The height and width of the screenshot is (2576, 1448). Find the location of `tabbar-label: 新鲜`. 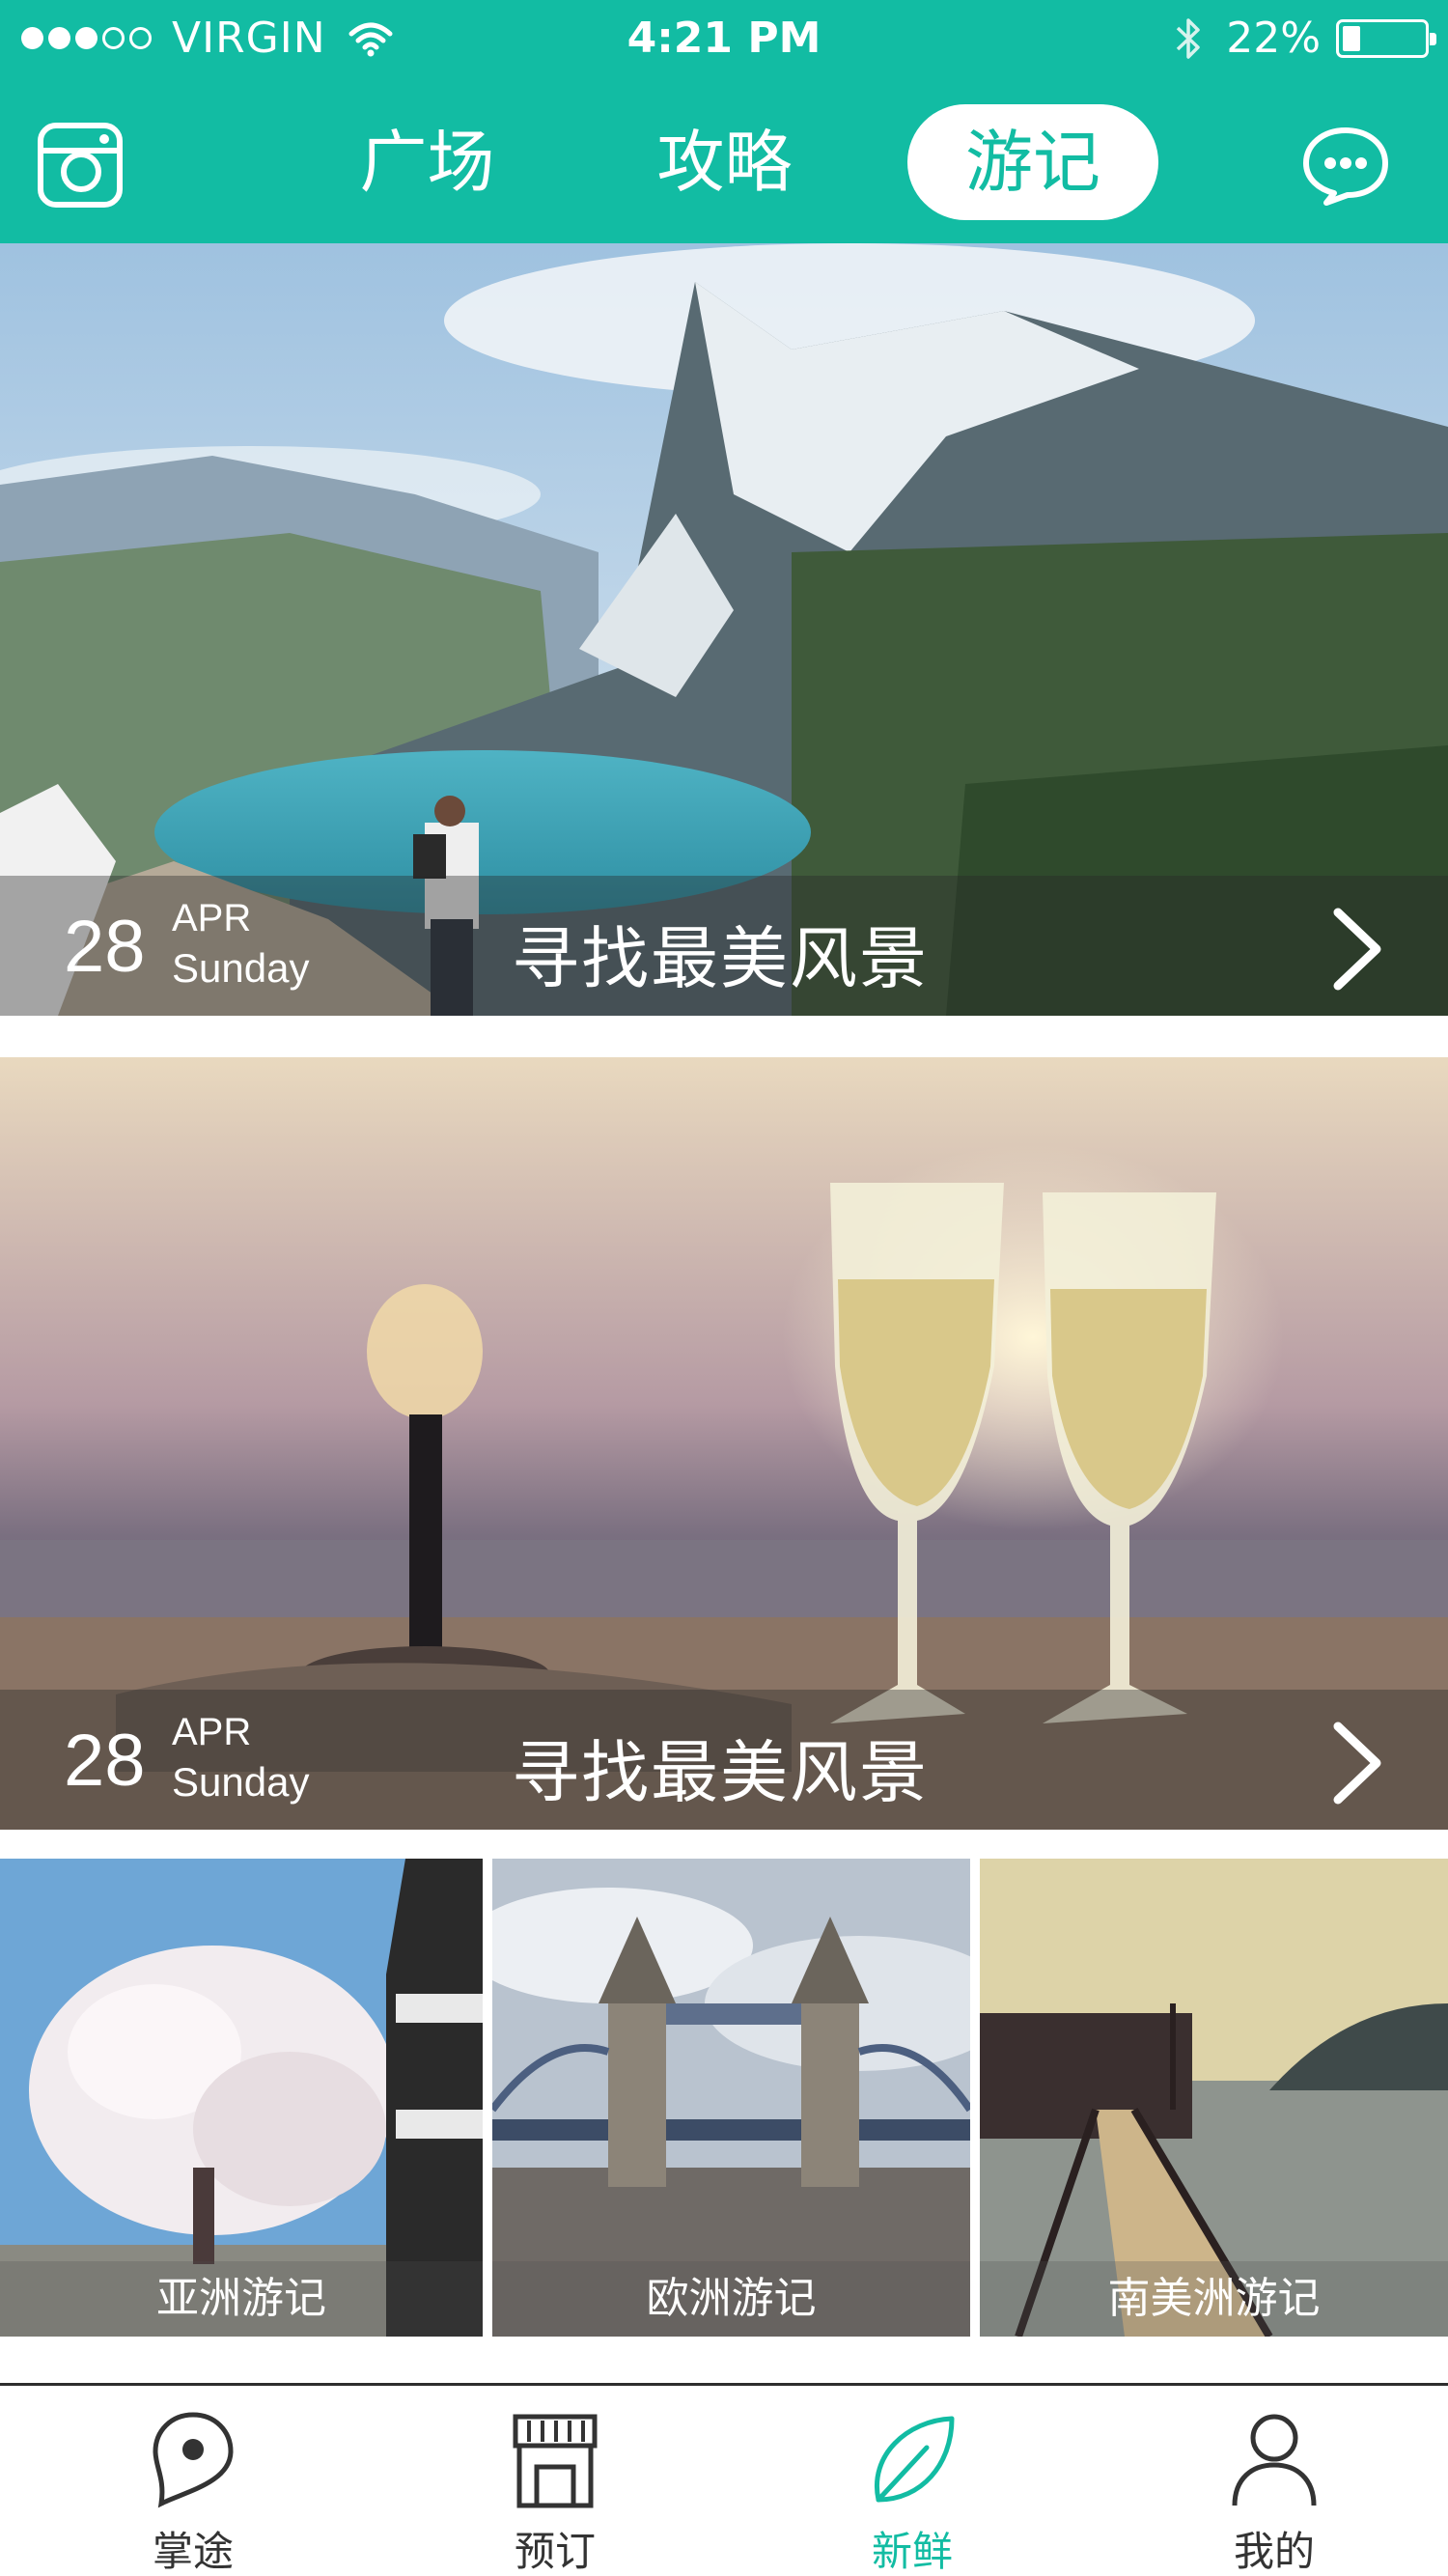

tabbar-label: 新鲜 is located at coordinates (912, 2552).